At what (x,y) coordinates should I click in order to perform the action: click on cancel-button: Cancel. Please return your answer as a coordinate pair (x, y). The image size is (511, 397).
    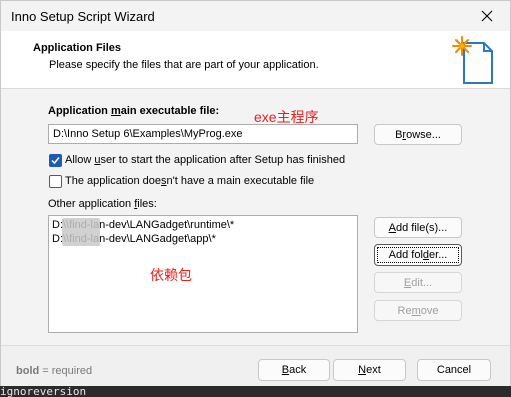
    Looking at the image, I should click on (454, 370).